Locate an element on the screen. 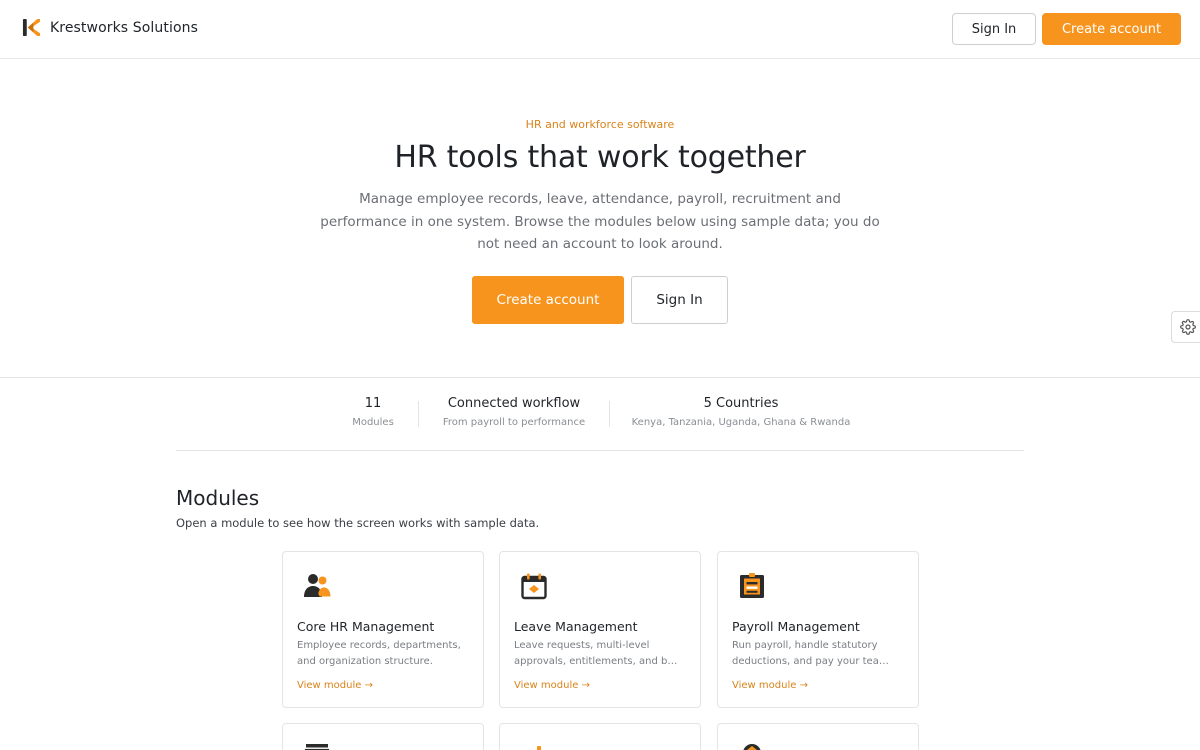 The height and width of the screenshot is (750, 1200). gear-icon is located at coordinates (1187, 327).